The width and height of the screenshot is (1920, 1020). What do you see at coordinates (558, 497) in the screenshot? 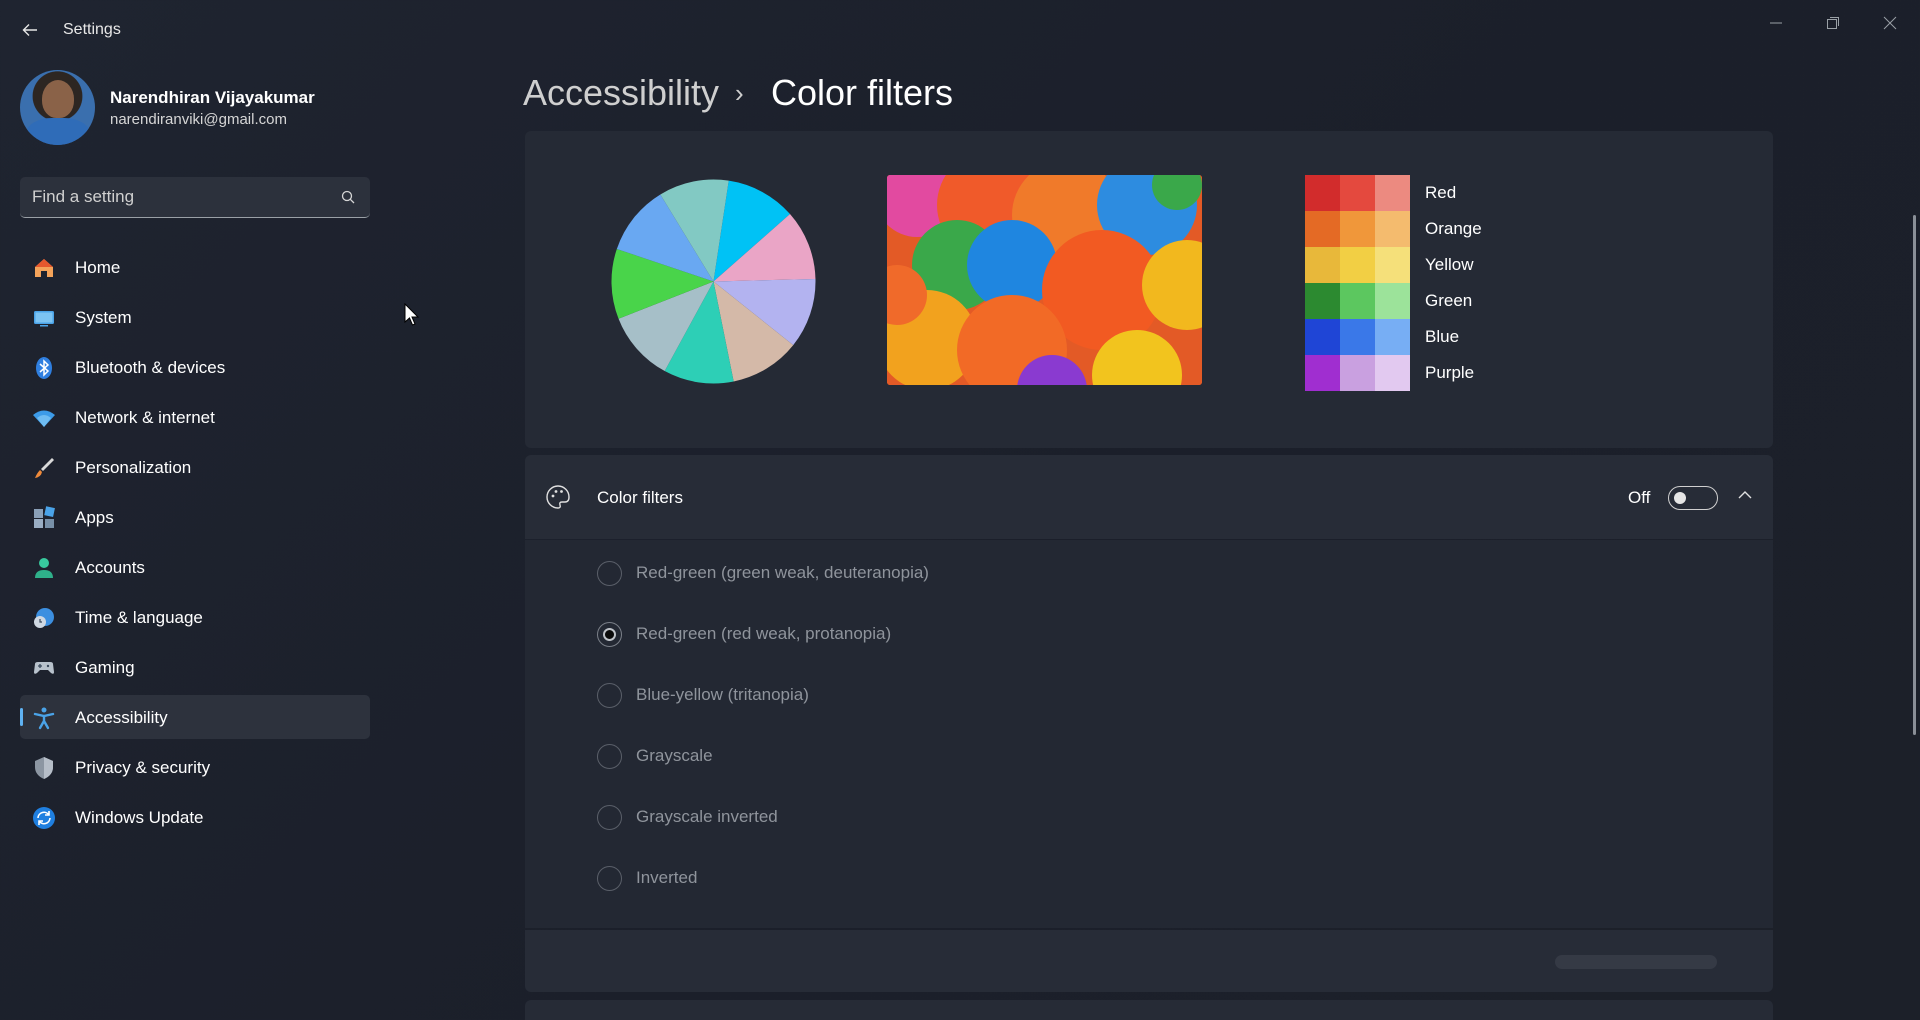
I see `palette-icon` at bounding box center [558, 497].